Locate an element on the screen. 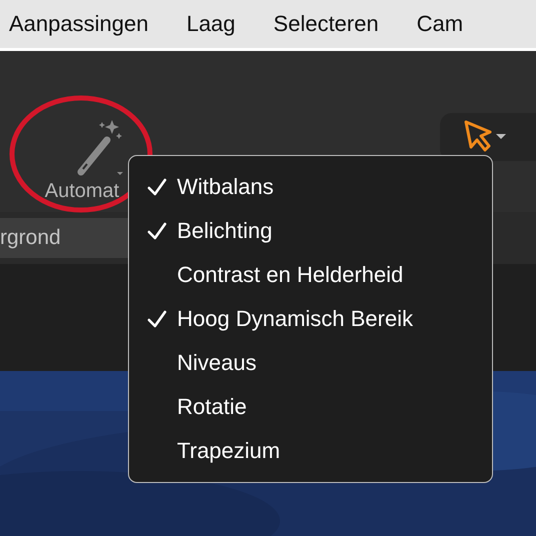 The image size is (536, 536). menu-option: Witbalans is located at coordinates (310, 187).